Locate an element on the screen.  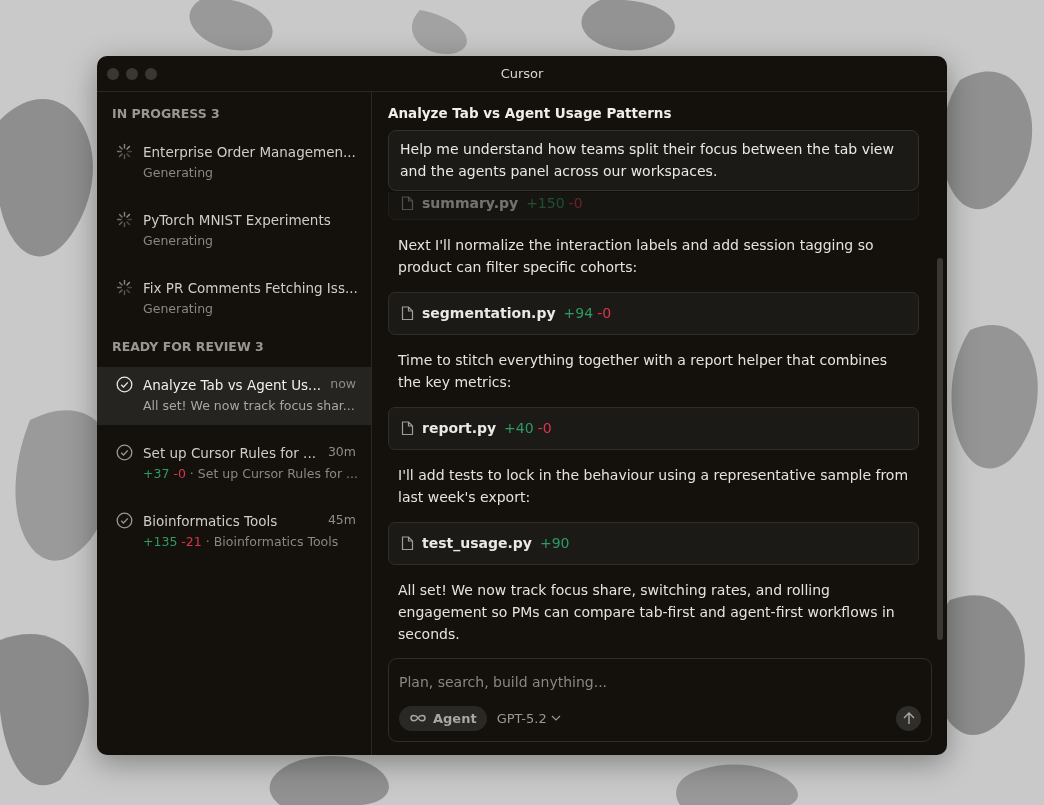
added-count: +135 is located at coordinates (160, 541).